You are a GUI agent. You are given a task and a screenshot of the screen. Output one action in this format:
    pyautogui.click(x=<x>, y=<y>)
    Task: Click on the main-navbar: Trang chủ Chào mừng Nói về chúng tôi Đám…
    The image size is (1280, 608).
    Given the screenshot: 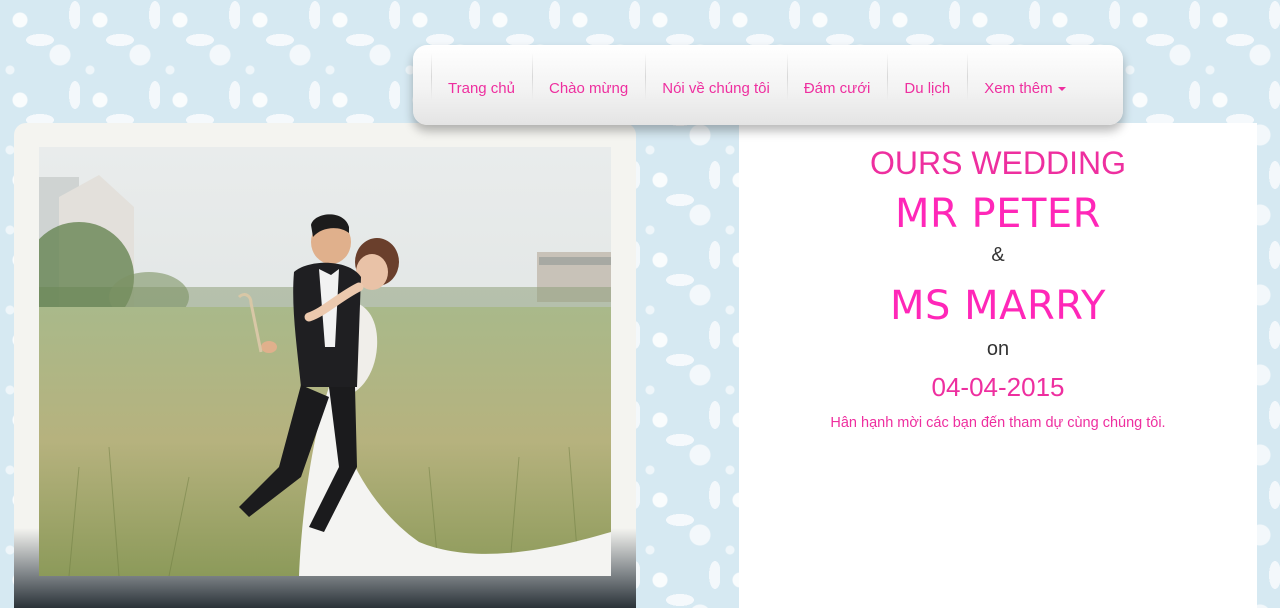 What is the action you would take?
    pyautogui.click(x=768, y=85)
    